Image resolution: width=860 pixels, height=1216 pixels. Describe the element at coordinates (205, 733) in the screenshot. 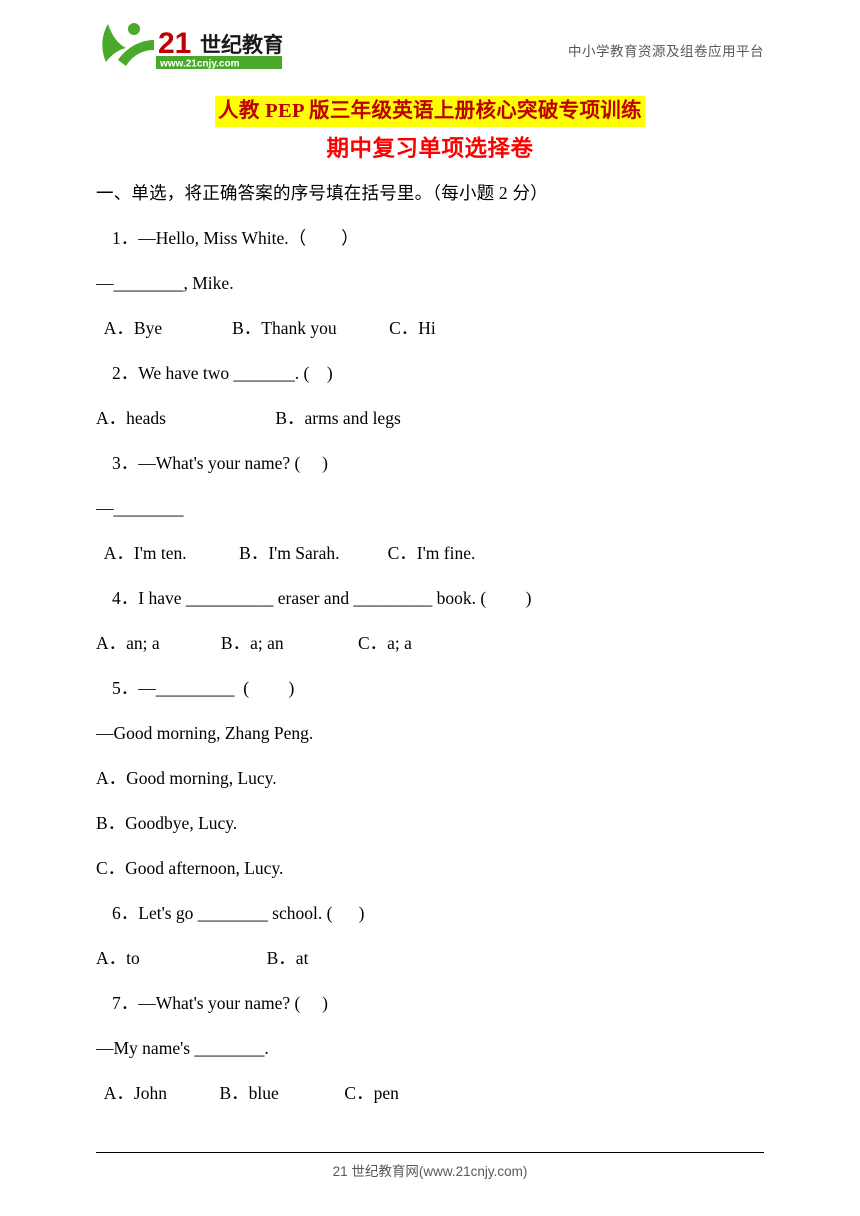

I see `question-5-answer-line: —Good morning, Zhang Peng.` at that location.